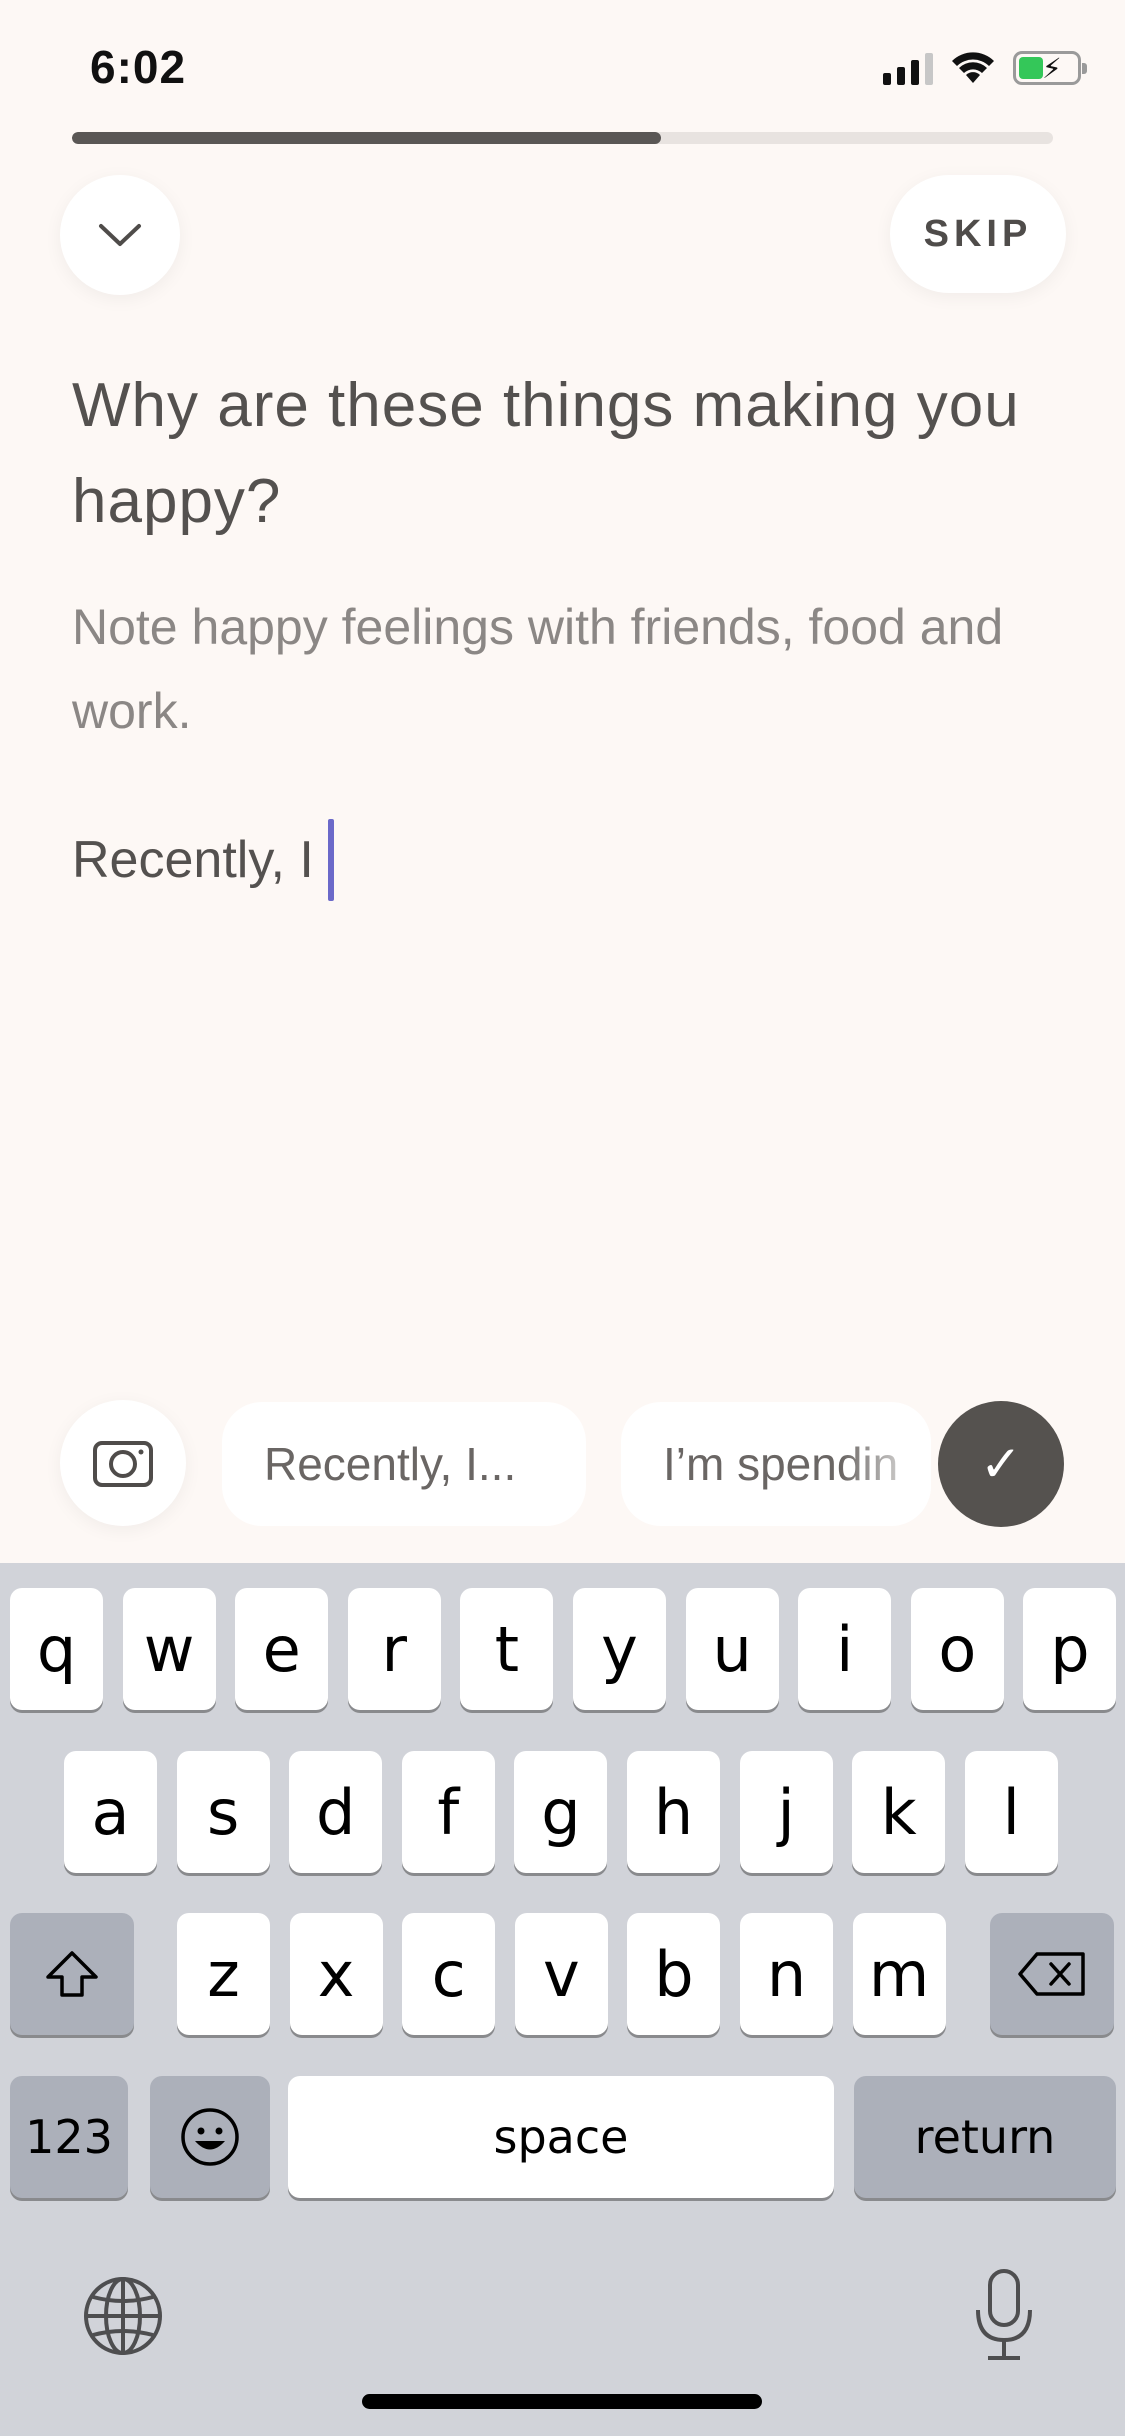 Image resolution: width=1125 pixels, height=2436 pixels. What do you see at coordinates (394, 1649) in the screenshot?
I see `key-r: r` at bounding box center [394, 1649].